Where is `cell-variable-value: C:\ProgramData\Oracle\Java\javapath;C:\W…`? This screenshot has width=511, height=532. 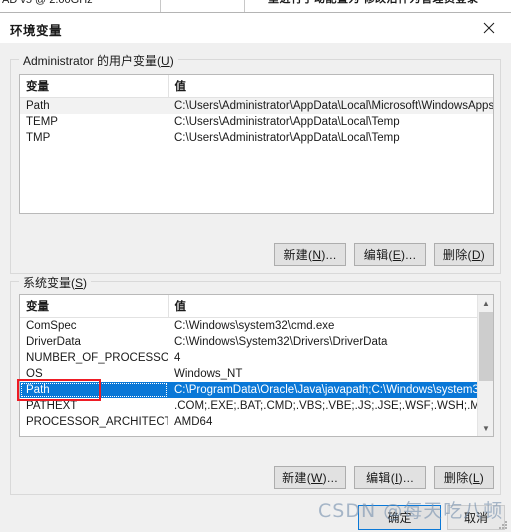
cell-variable-value: C:\ProgramData\Oracle\Java\javapath;C:\W… is located at coordinates (330, 389).